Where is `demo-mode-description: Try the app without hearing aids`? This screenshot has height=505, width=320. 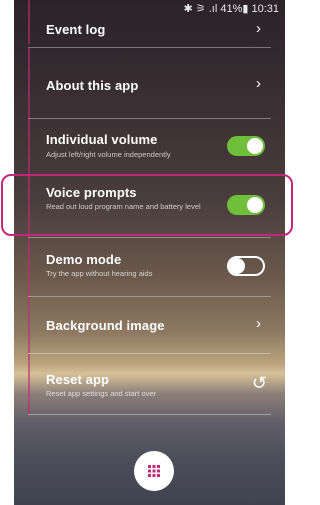 demo-mode-description: Try the app without hearing aids is located at coordinates (99, 273).